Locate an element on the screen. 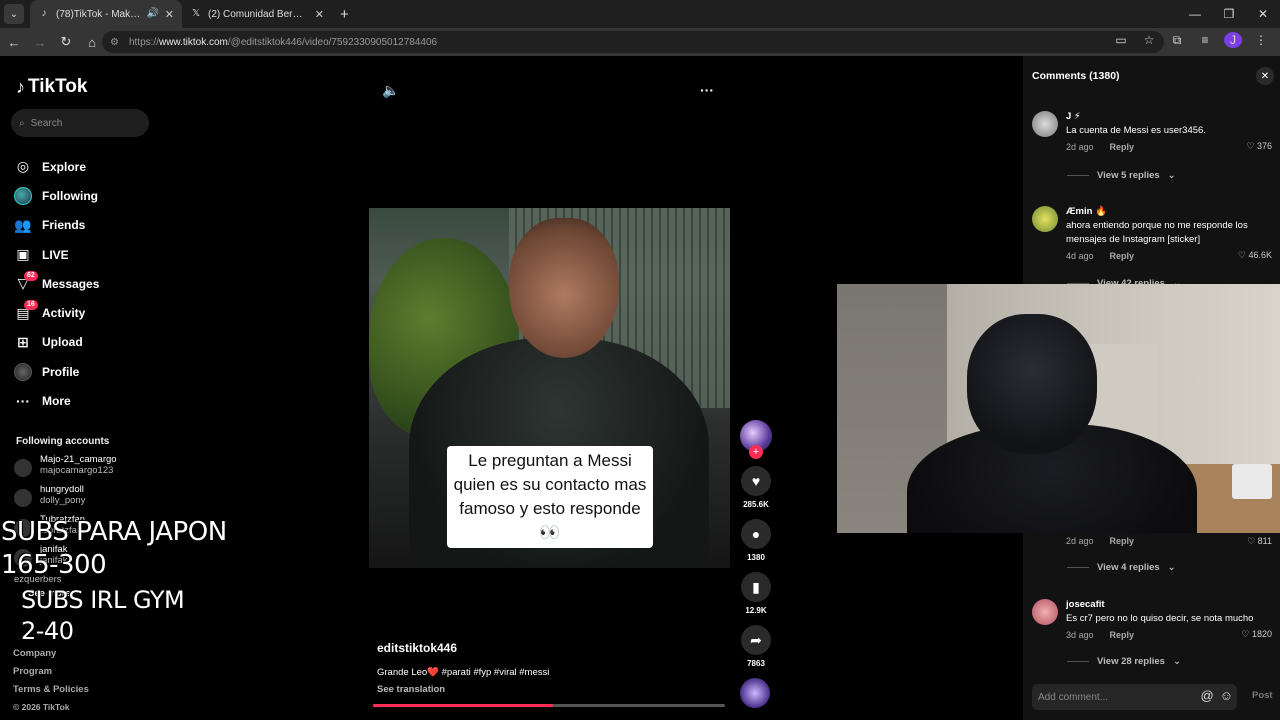 The width and height of the screenshot is (1280, 720). video-progress-bar is located at coordinates (549, 705).